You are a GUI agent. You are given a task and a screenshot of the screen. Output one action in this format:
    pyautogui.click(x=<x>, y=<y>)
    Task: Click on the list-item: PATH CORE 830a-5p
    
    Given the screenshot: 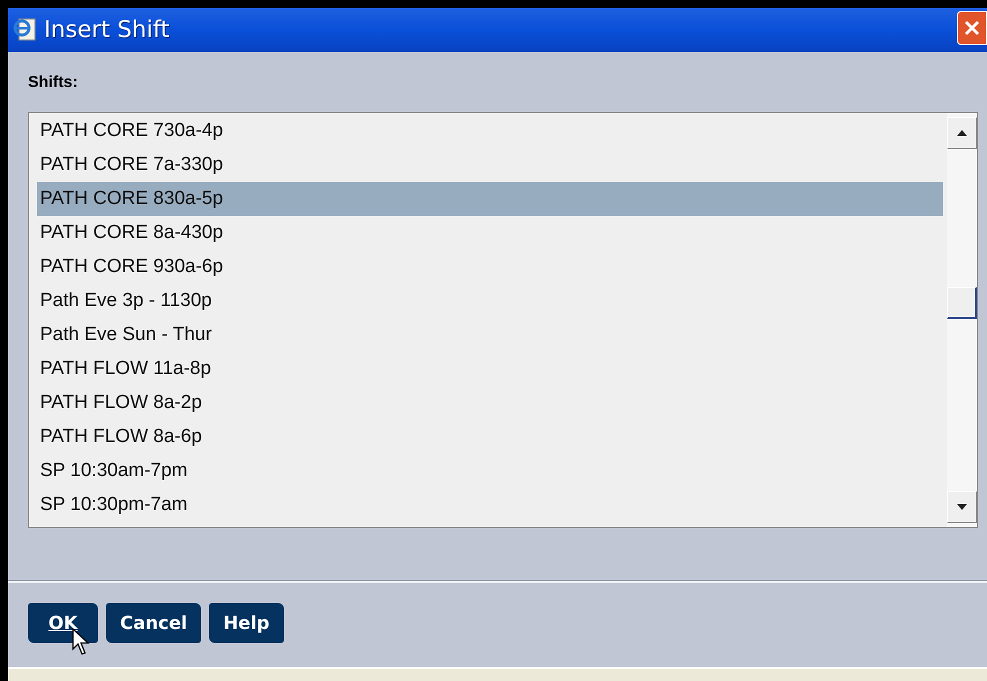 What is the action you would take?
    pyautogui.click(x=490, y=199)
    